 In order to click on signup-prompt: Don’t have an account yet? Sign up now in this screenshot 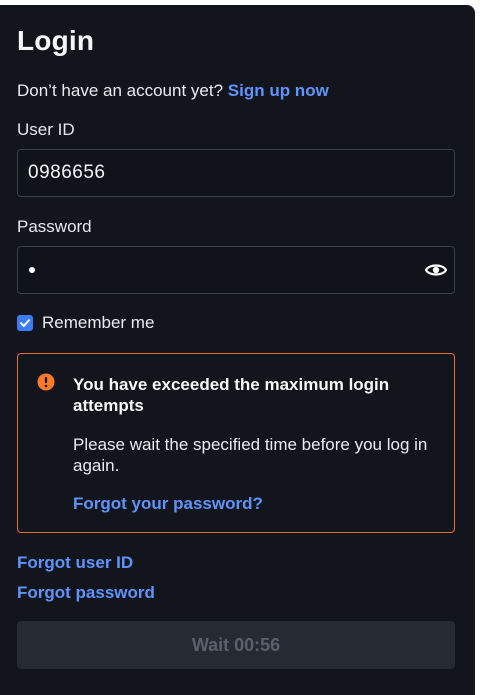, I will do `click(173, 91)`.